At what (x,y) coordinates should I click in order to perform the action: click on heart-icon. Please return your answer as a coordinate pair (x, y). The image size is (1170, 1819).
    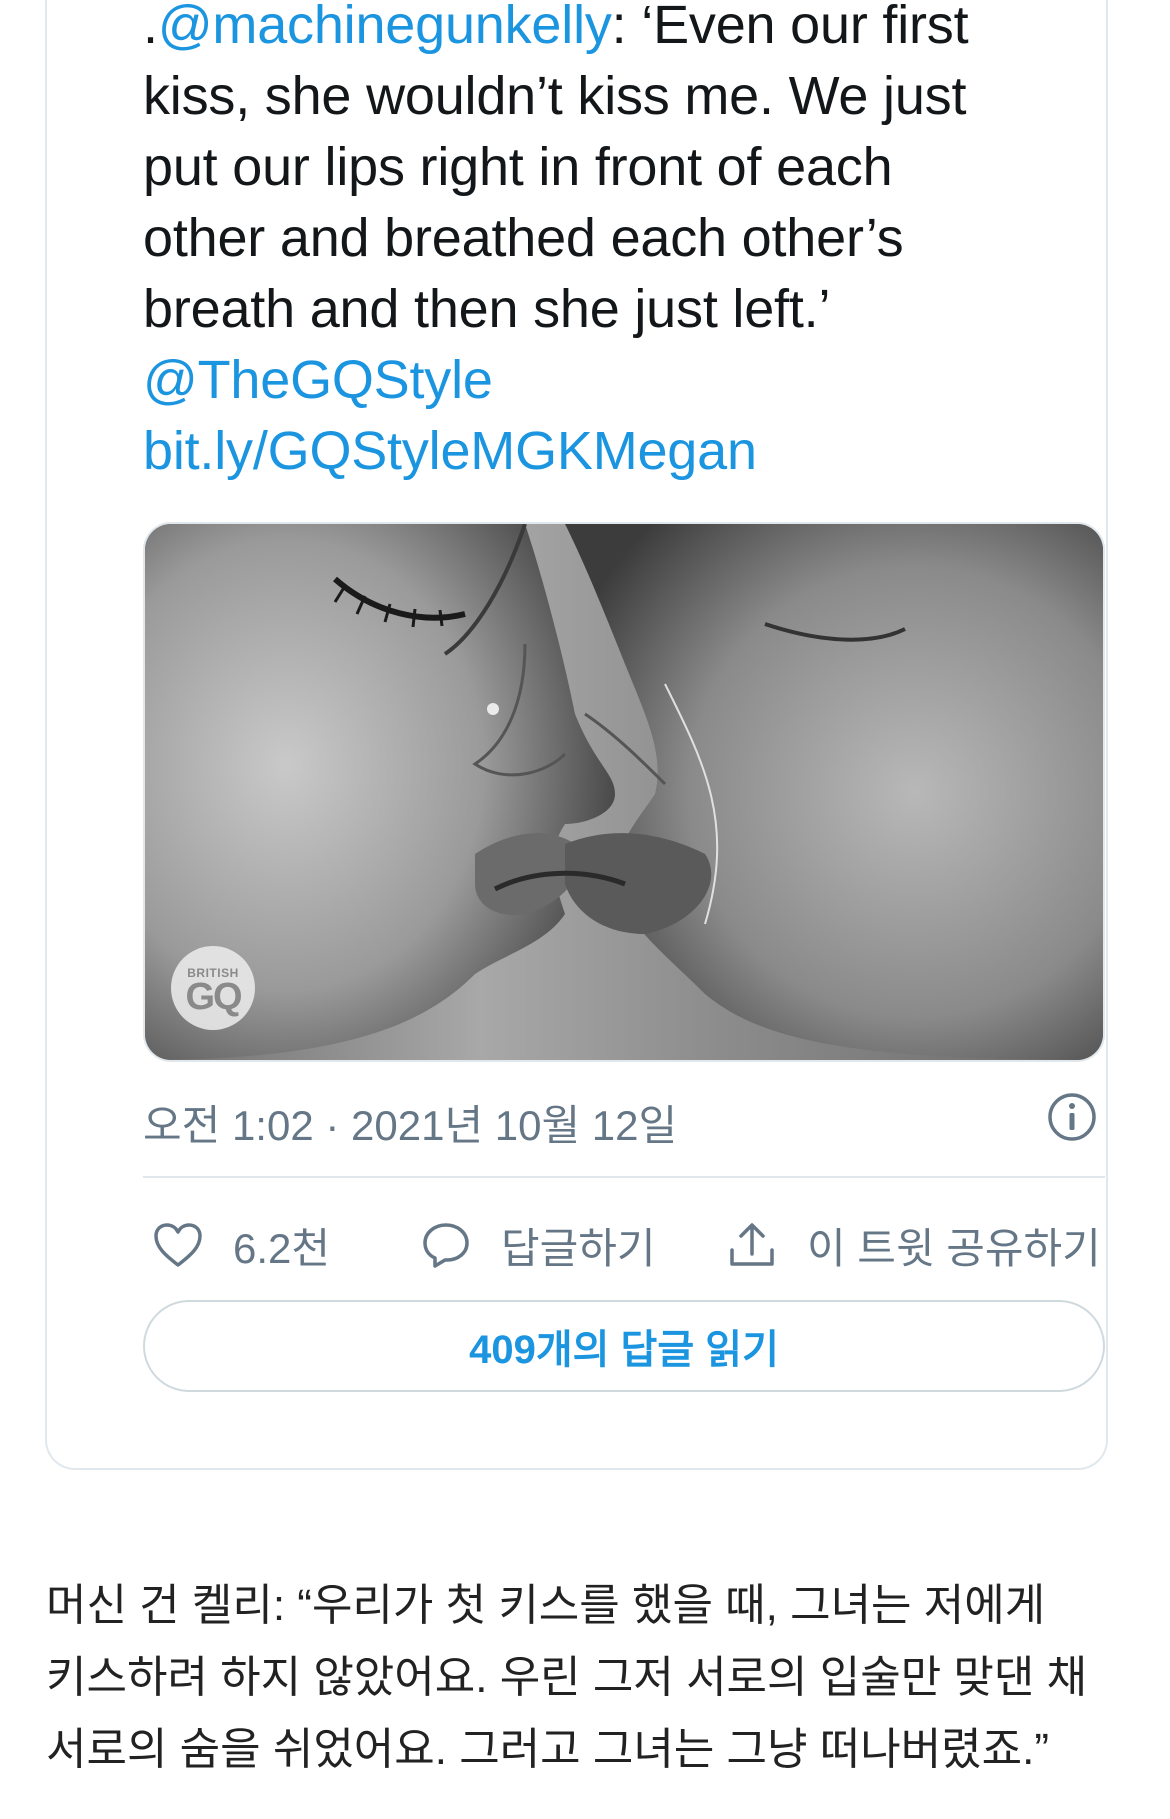
    Looking at the image, I should click on (178, 1245).